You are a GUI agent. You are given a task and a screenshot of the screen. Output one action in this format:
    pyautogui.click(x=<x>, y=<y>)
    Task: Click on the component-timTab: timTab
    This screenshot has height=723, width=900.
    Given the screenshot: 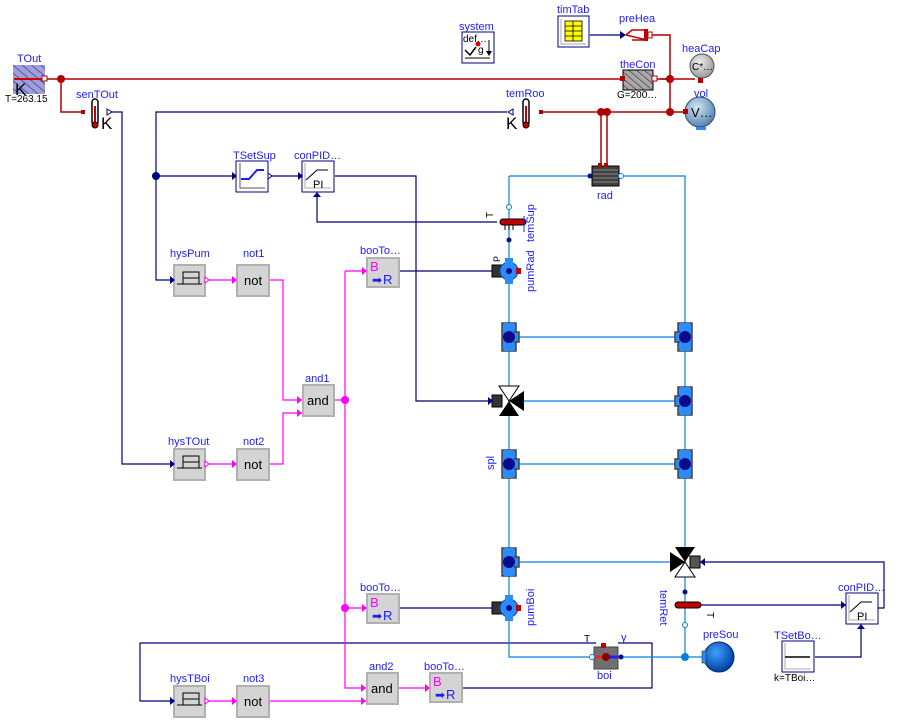 What is the action you would take?
    pyautogui.click(x=573, y=26)
    